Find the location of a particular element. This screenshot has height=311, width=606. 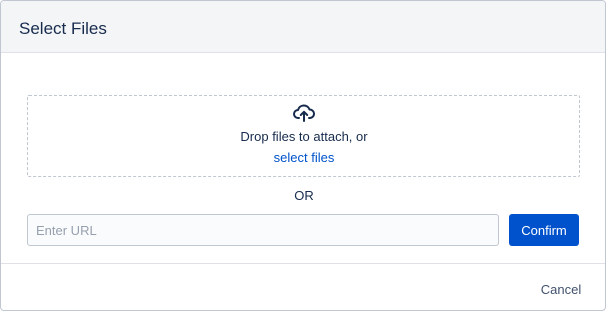

cloud-upload-icon is located at coordinates (304, 113).